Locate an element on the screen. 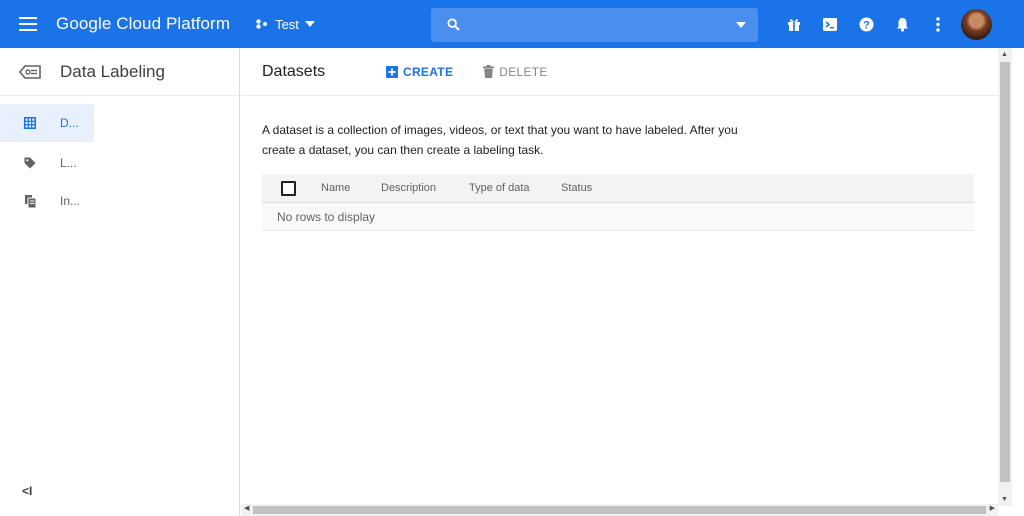  horizontal-scroll-thumb is located at coordinates (619, 510).